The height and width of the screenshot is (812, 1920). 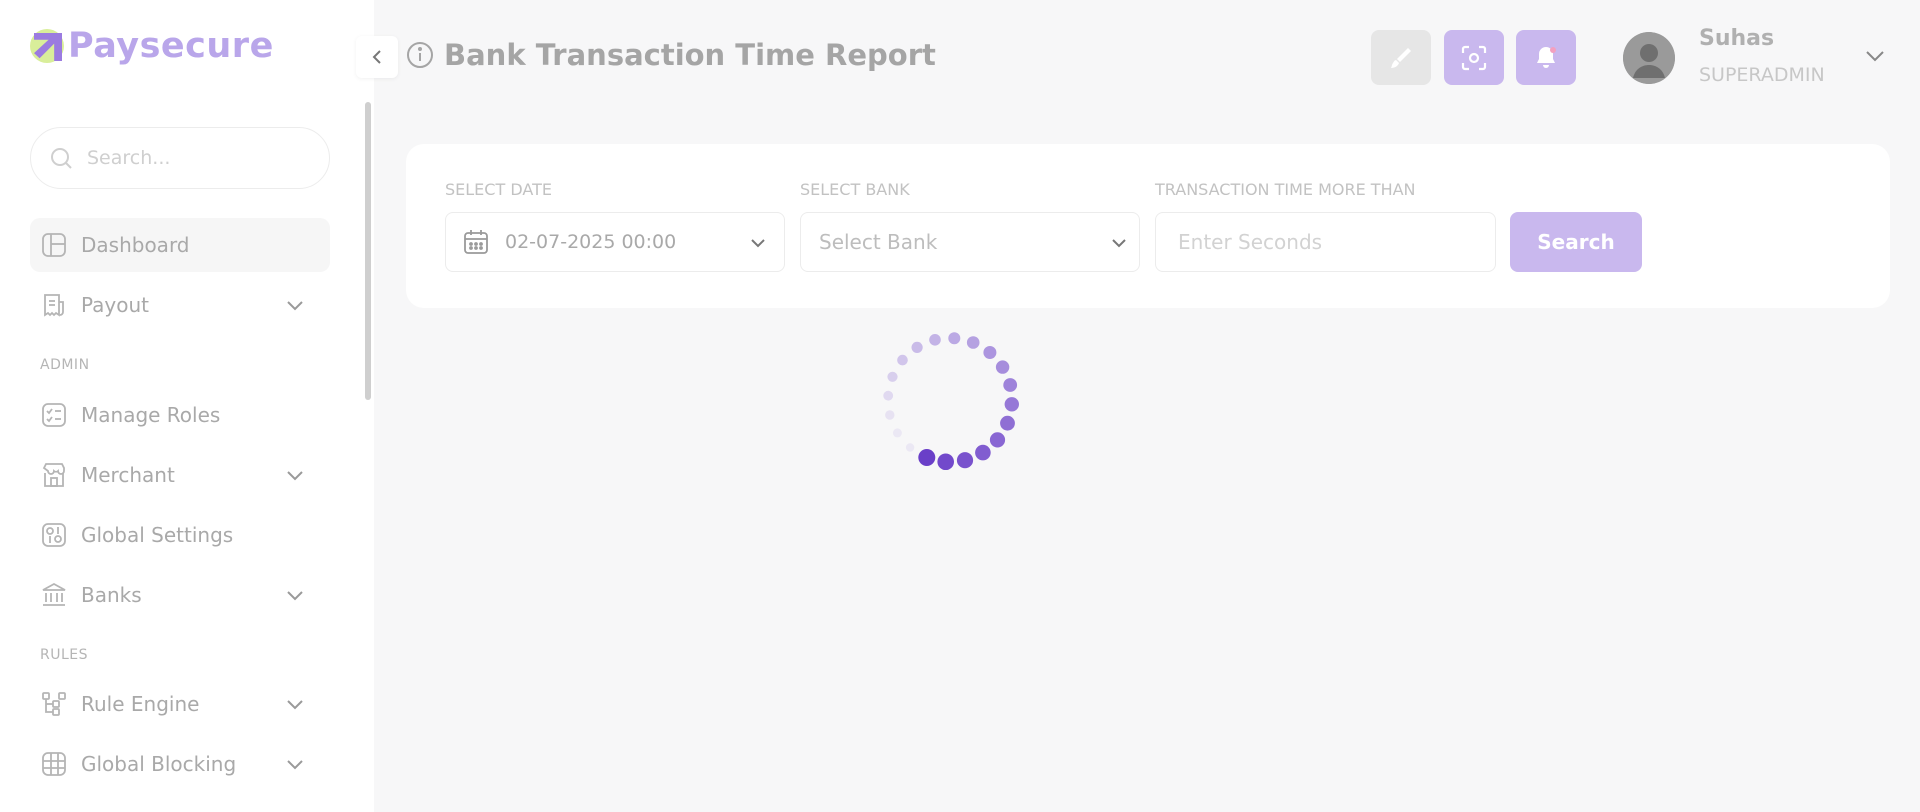 What do you see at coordinates (970, 242) in the screenshot?
I see `bank-select: Select Bank` at bounding box center [970, 242].